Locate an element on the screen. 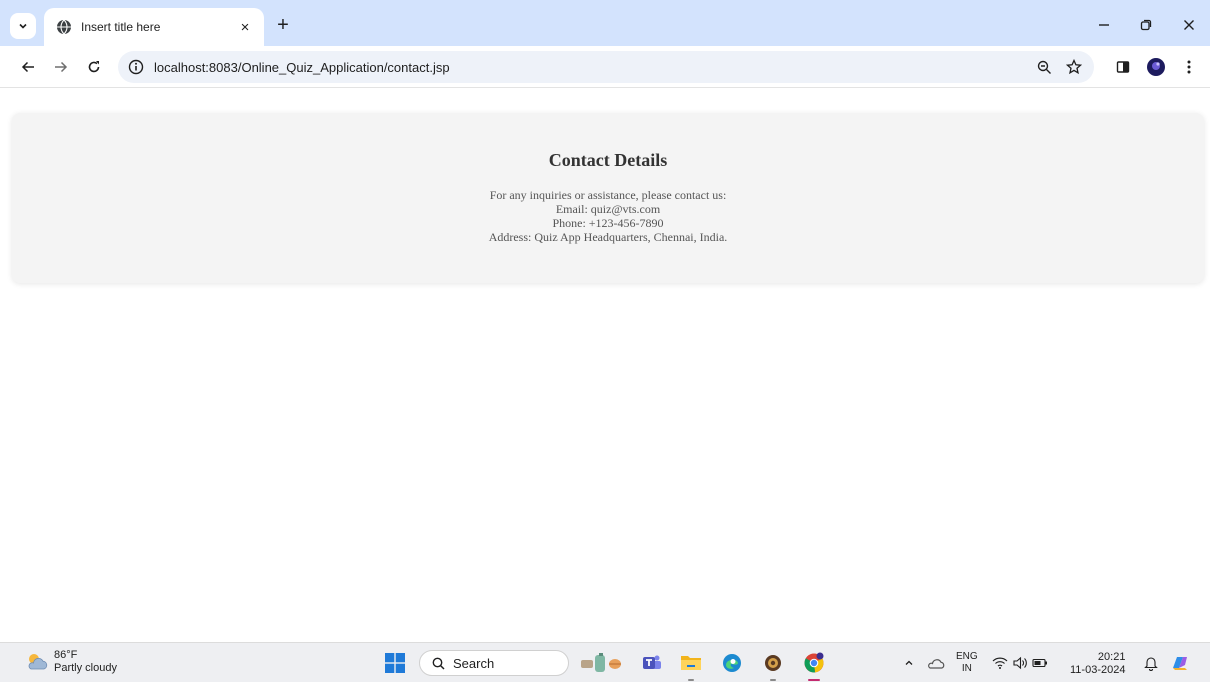  side-panel-icon is located at coordinates (1123, 67).